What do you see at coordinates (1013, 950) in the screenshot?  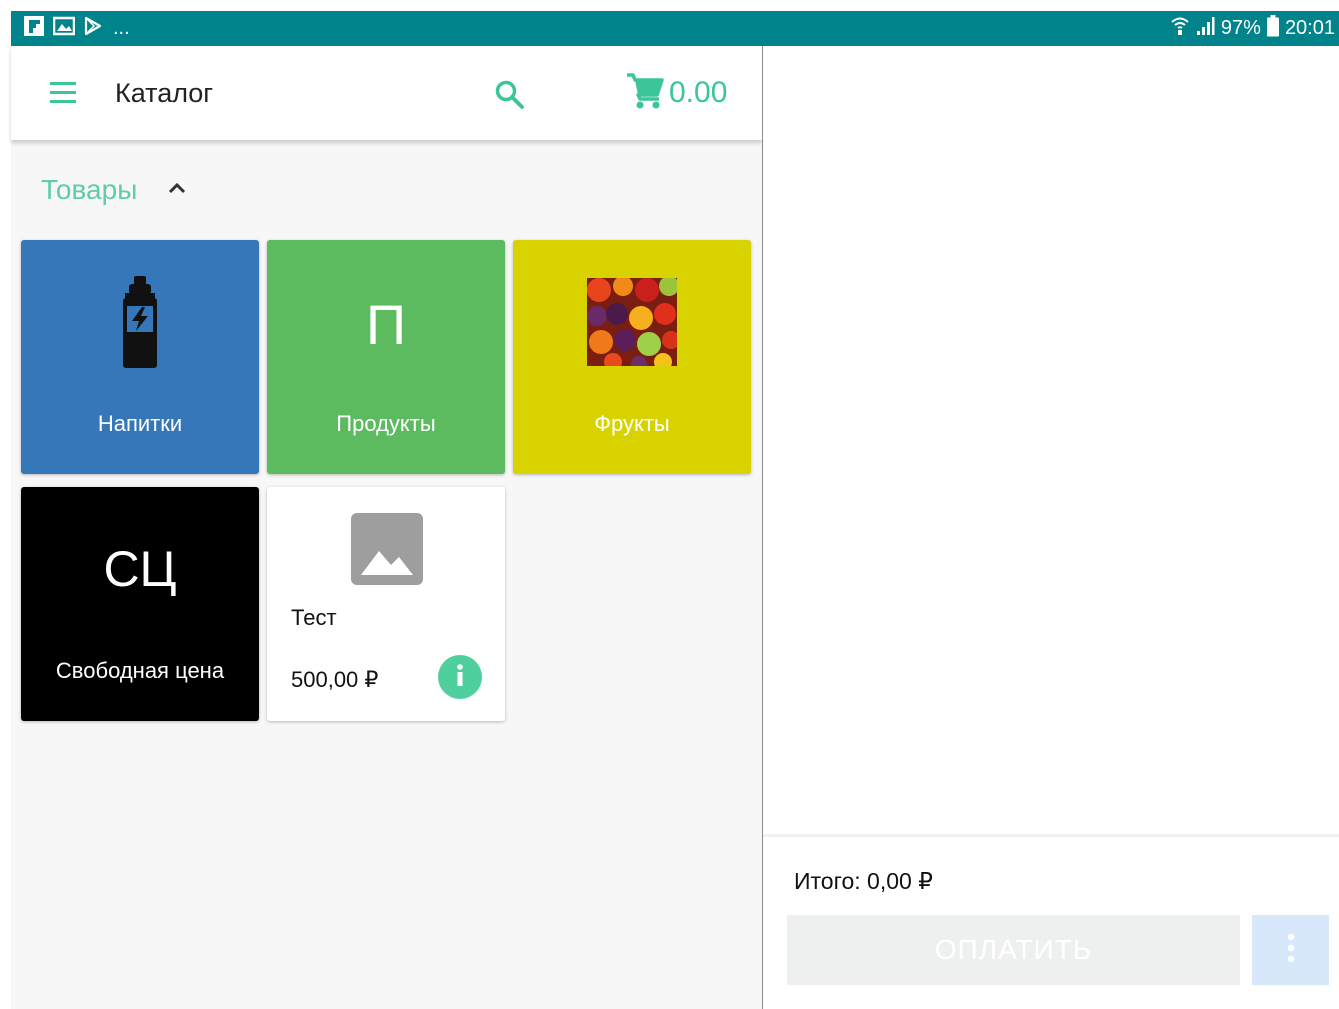 I see `pay-button: ОПЛАТИТЬ` at bounding box center [1013, 950].